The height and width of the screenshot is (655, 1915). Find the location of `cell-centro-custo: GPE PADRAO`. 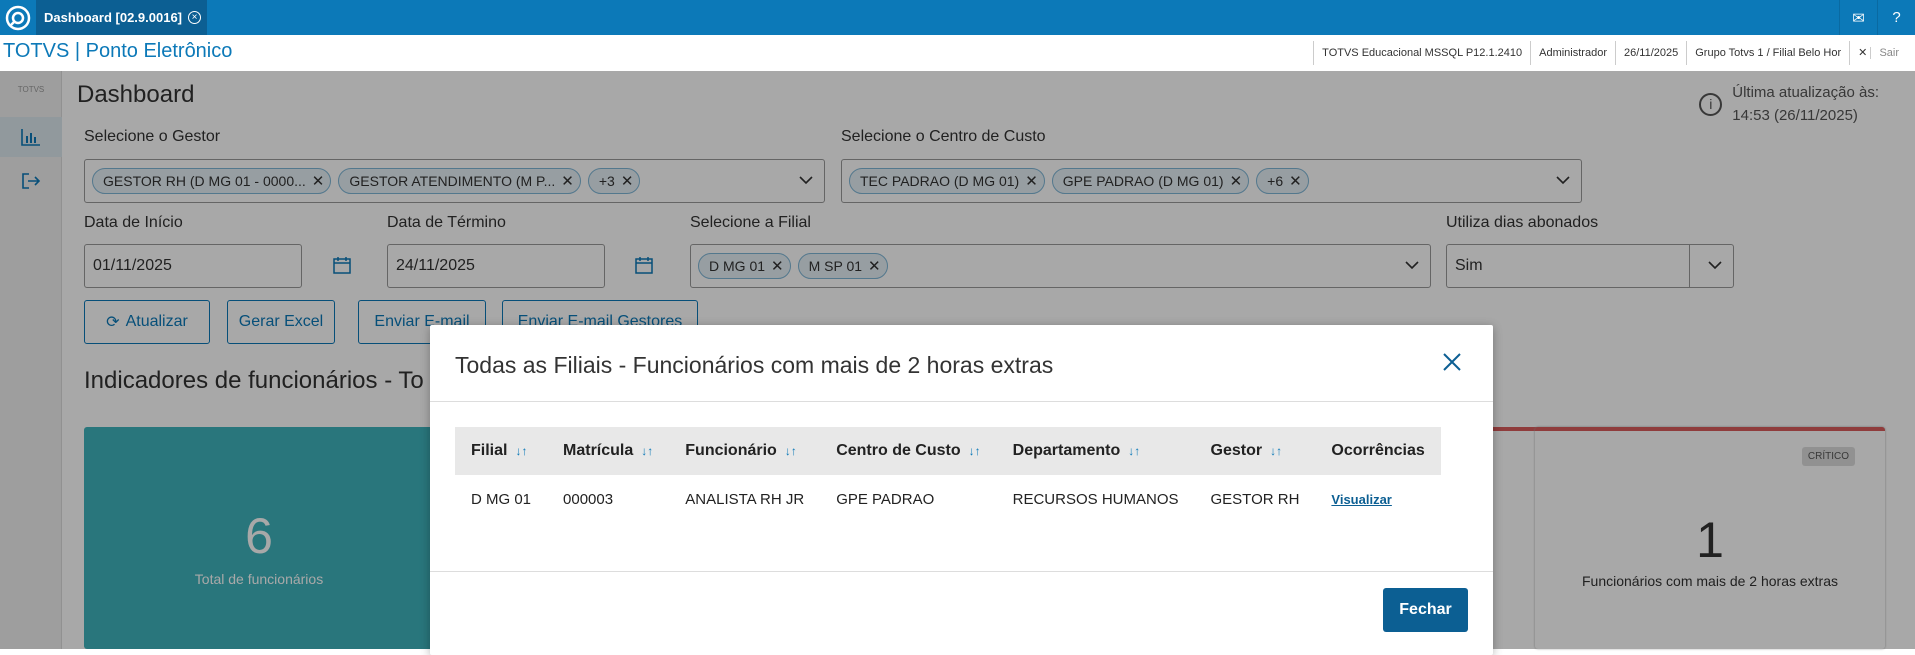

cell-centro-custo: GPE PADRAO is located at coordinates (885, 499).